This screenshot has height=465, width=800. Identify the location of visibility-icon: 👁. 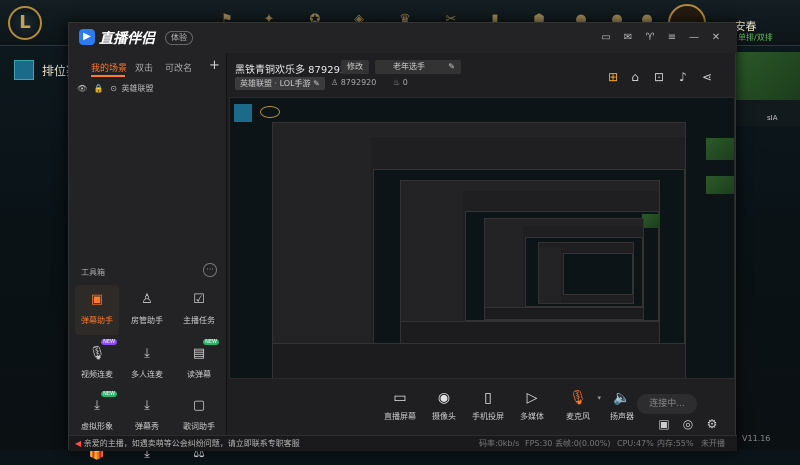
(82, 88).